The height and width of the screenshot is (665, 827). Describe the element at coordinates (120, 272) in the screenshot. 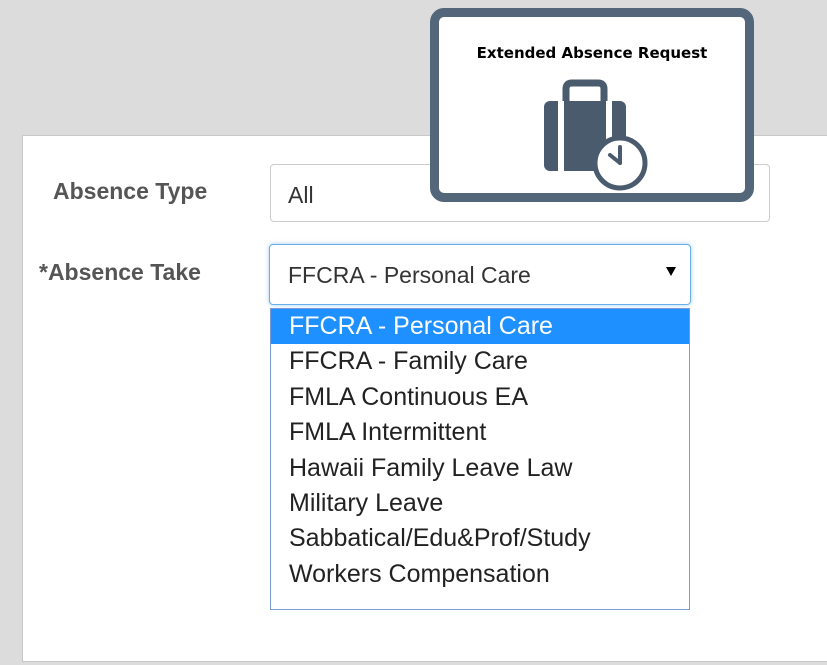

I see `absence-take-label: *Absence Take` at that location.